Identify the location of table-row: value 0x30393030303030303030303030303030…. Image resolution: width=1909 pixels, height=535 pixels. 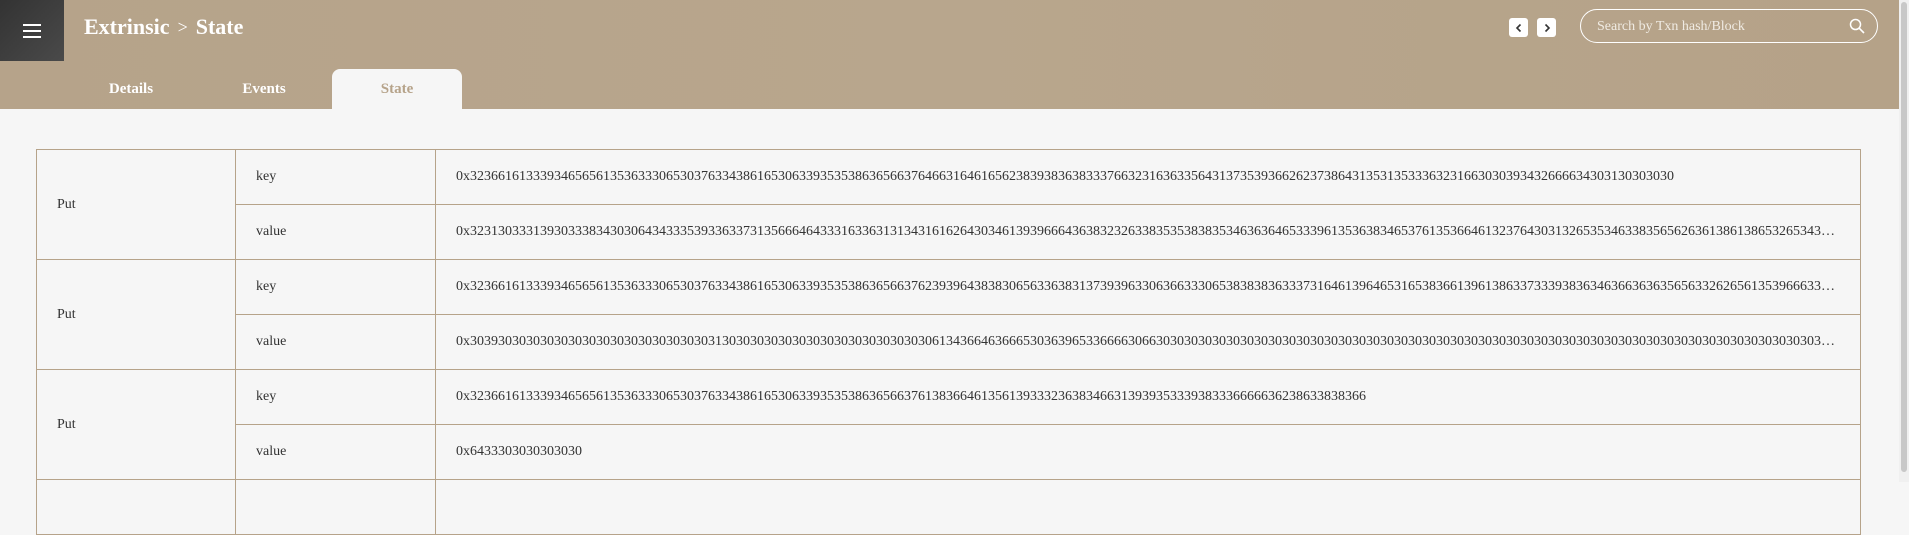
(949, 342).